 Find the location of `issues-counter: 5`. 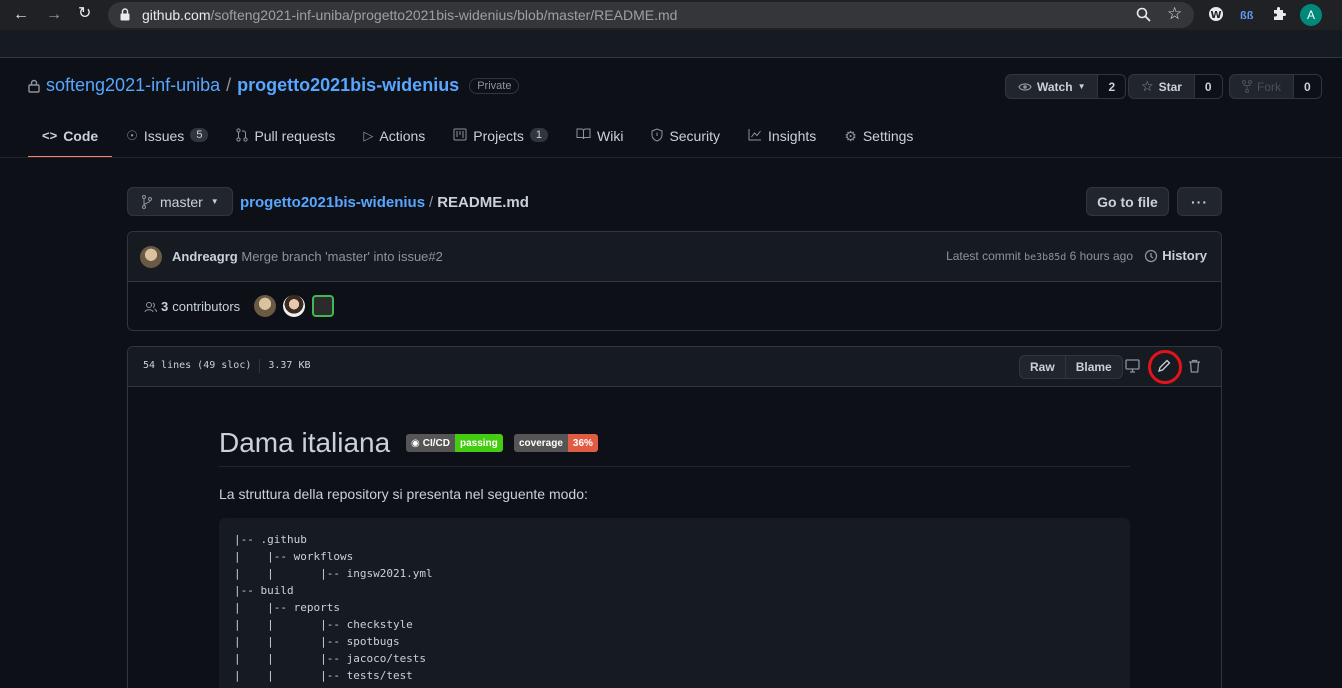

issues-counter: 5 is located at coordinates (199, 135).